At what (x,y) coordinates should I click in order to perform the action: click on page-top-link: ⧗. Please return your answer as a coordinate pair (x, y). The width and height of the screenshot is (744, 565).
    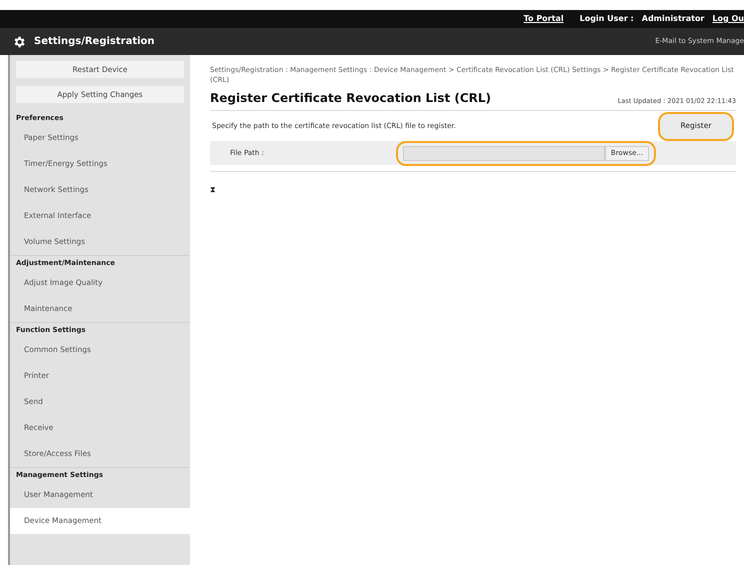
    Looking at the image, I should click on (213, 189).